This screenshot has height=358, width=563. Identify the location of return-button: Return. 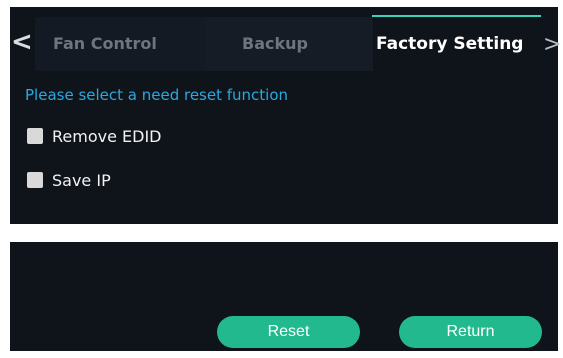
(470, 332).